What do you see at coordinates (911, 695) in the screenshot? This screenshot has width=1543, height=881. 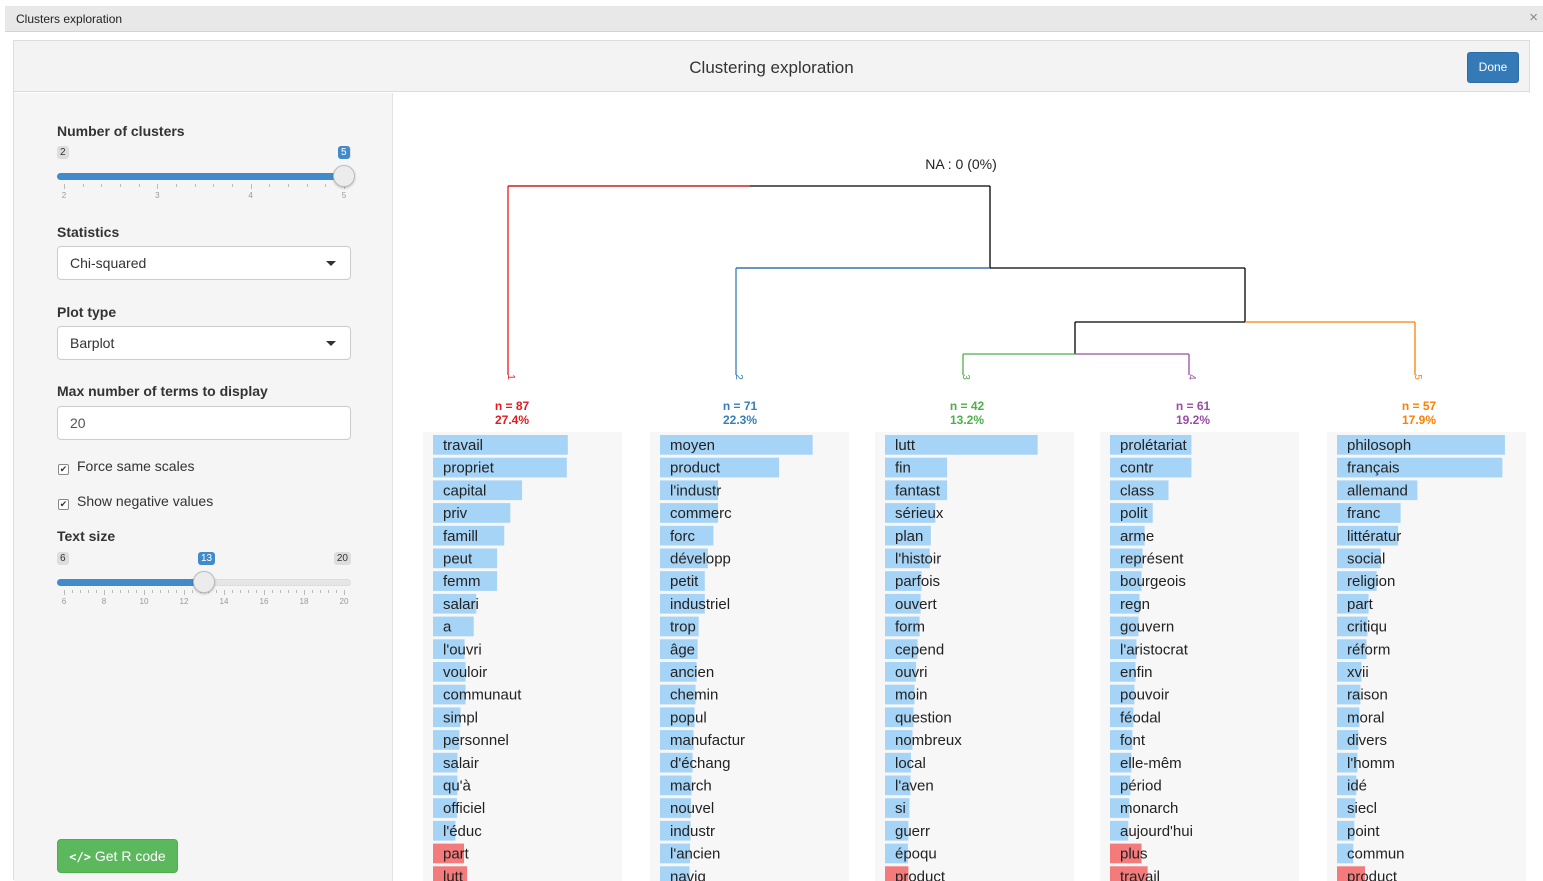 I see `term-label: moin` at bounding box center [911, 695].